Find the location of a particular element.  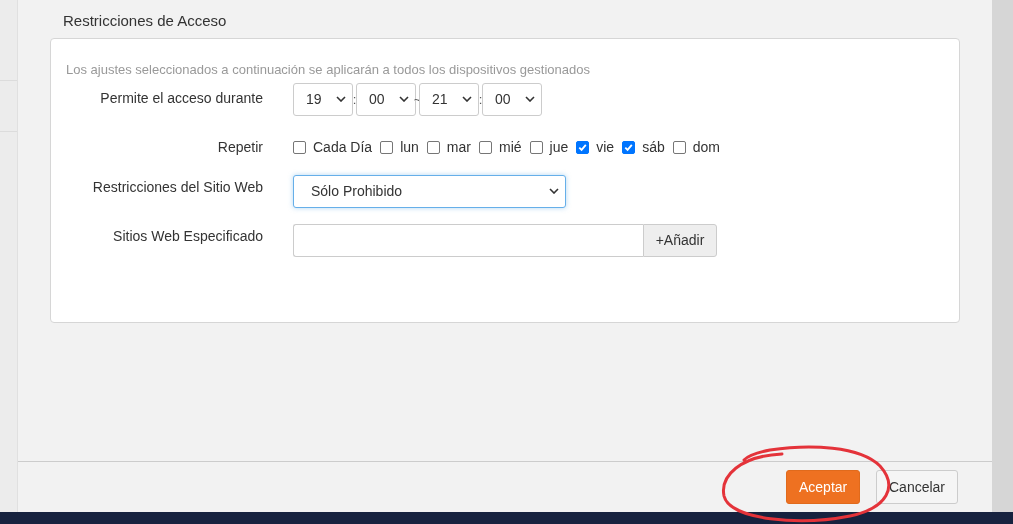

day-label: mar is located at coordinates (458, 147).